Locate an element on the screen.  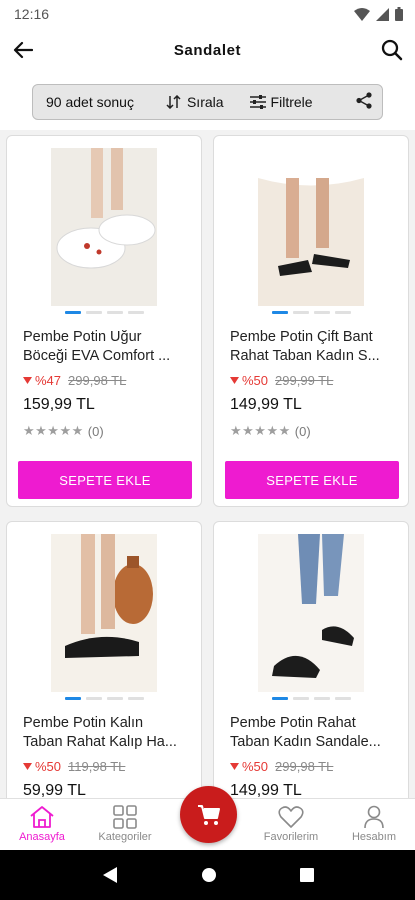
nav-favorites: Favorilerim is located at coordinates (291, 823).